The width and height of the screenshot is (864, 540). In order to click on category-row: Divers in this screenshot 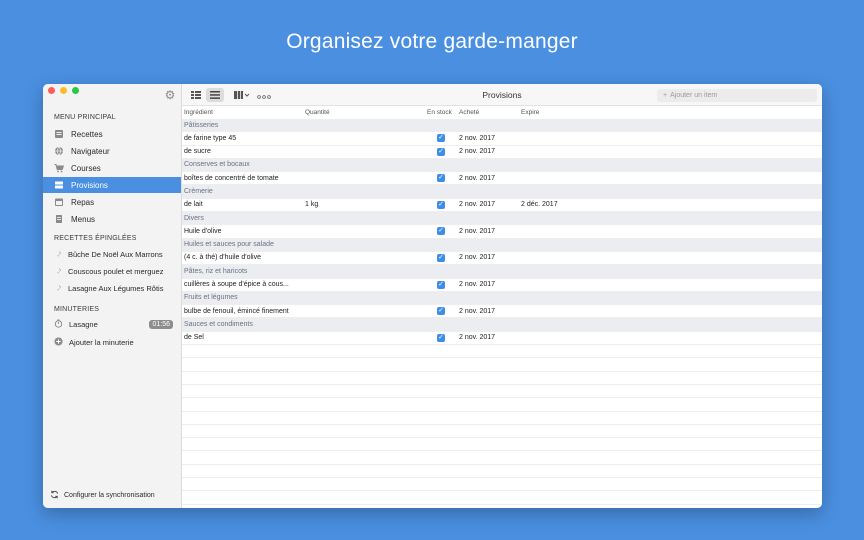, I will do `click(502, 219)`.